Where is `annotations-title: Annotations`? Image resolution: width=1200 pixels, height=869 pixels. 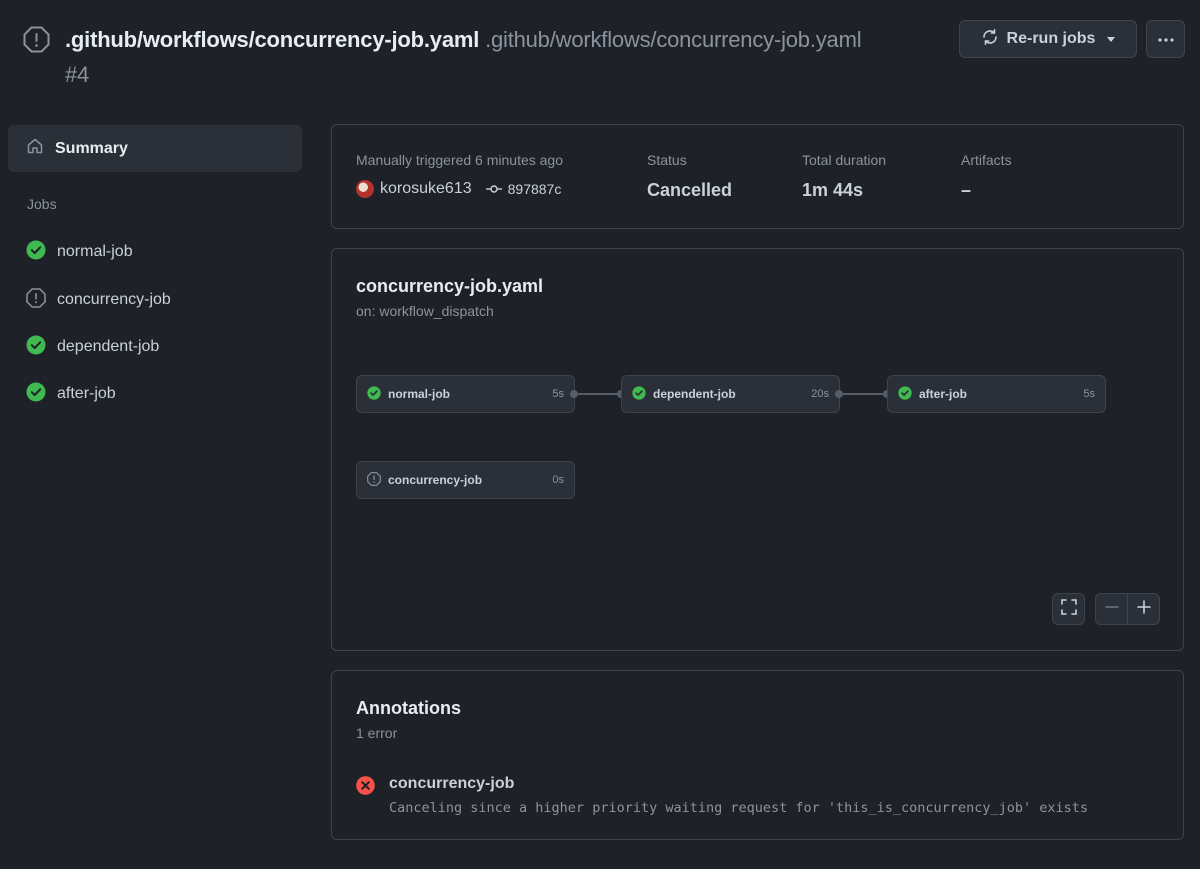
annotations-title: Annotations is located at coordinates (408, 708).